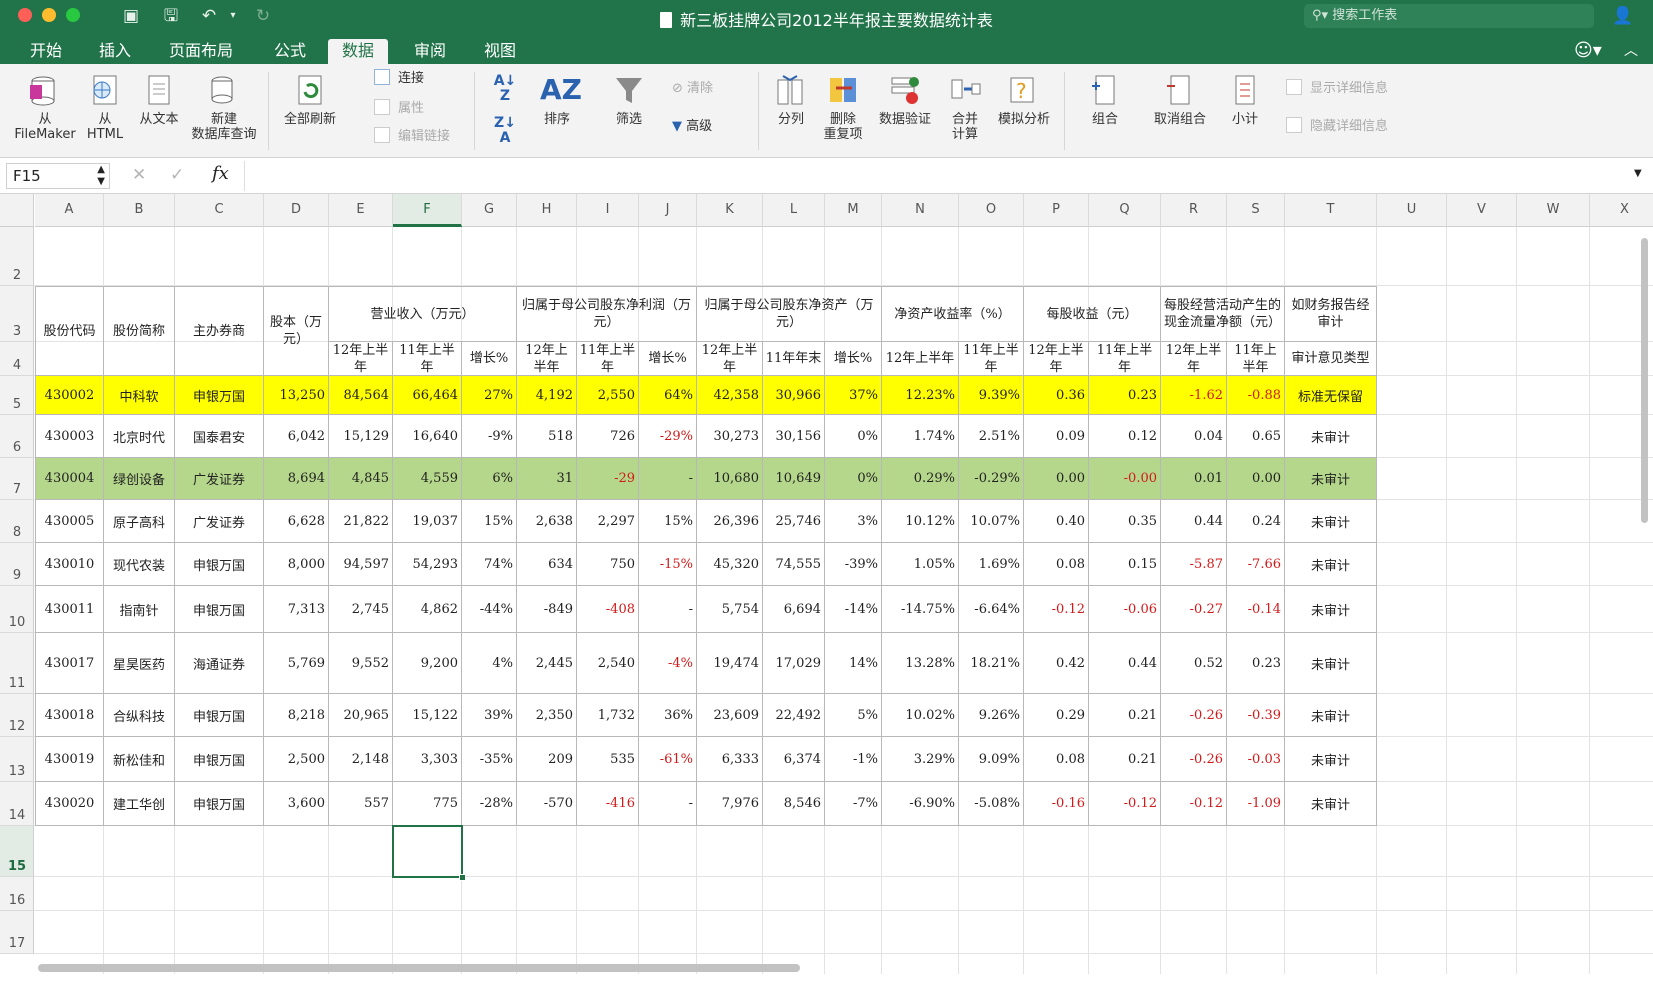 Image resolution: width=1653 pixels, height=983 pixels. What do you see at coordinates (547, 479) in the screenshot?
I see `table-cell: 31` at bounding box center [547, 479].